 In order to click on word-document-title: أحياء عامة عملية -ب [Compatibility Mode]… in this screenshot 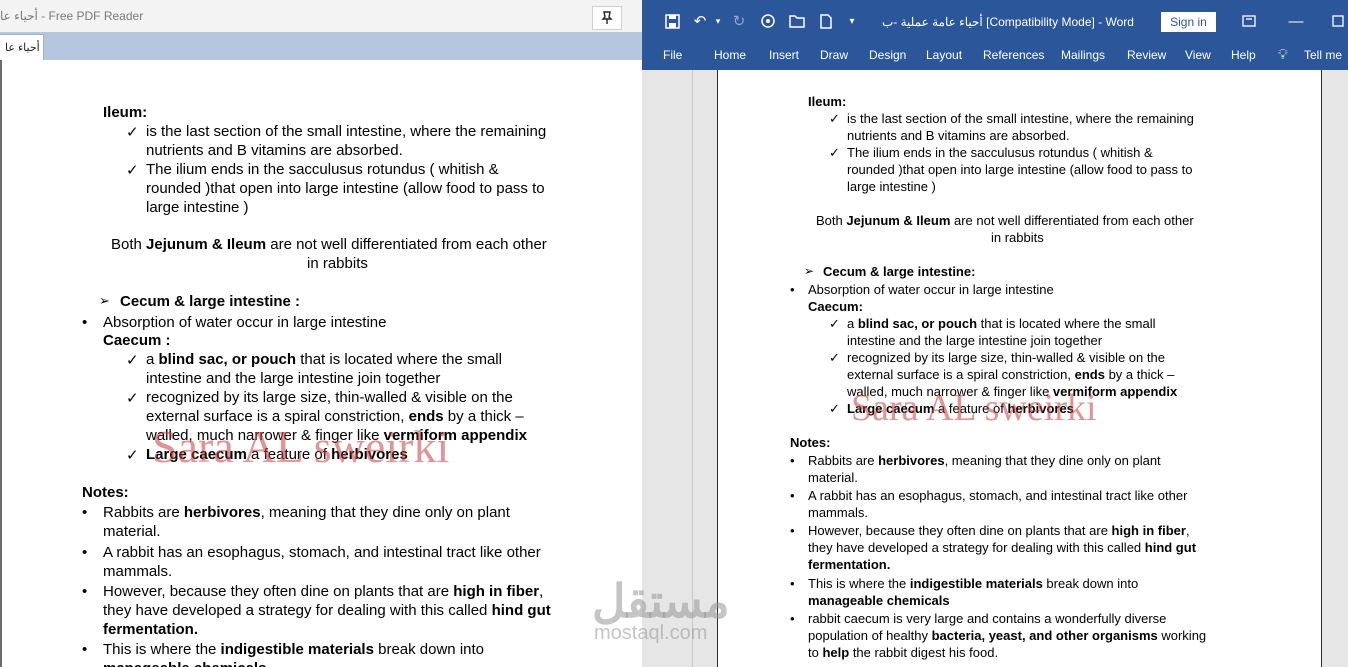, I will do `click(1008, 22)`.